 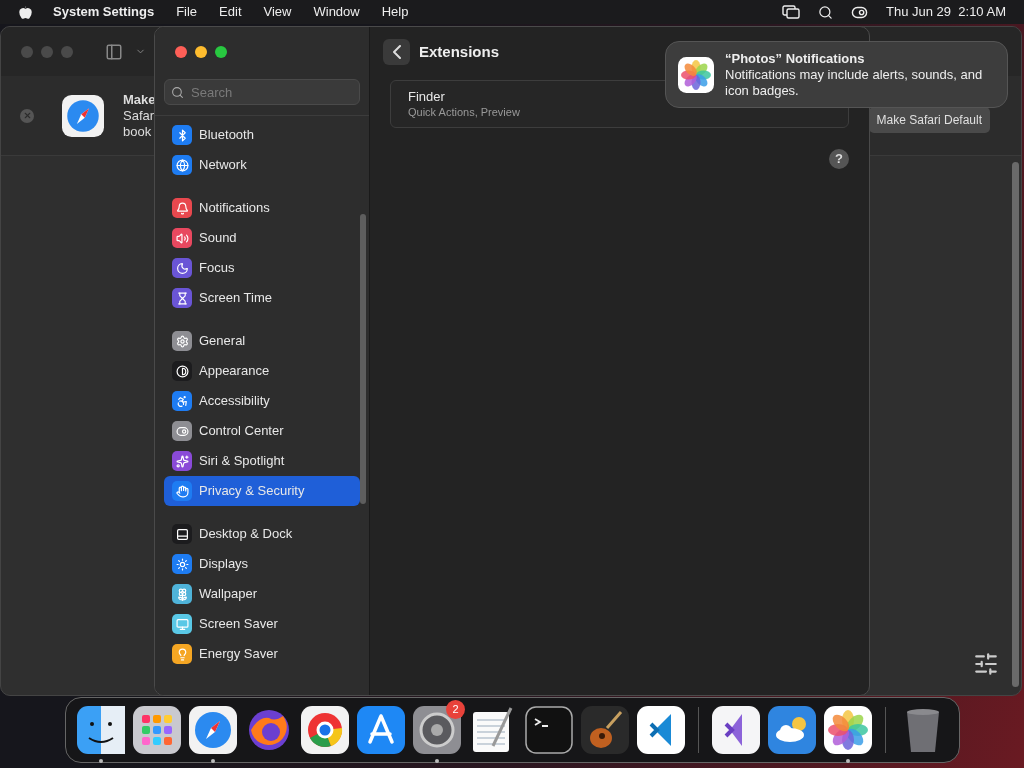 What do you see at coordinates (139, 99) in the screenshot?
I see `banner-title: Make` at bounding box center [139, 99].